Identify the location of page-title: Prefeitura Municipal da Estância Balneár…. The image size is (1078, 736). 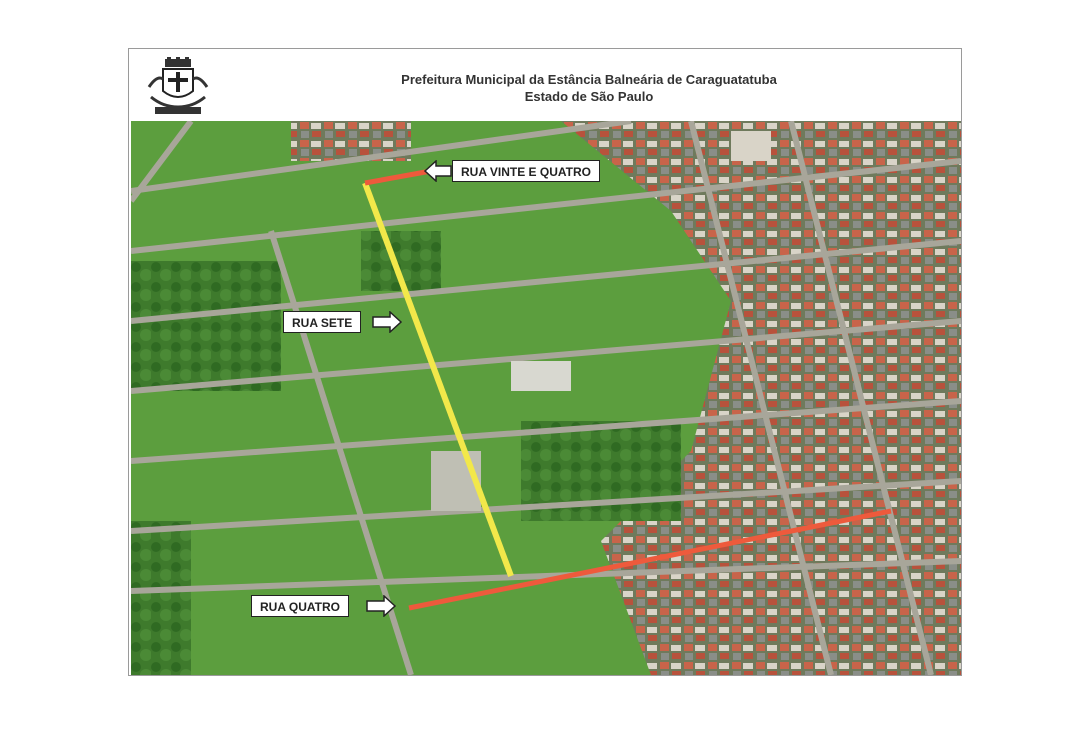
(589, 88).